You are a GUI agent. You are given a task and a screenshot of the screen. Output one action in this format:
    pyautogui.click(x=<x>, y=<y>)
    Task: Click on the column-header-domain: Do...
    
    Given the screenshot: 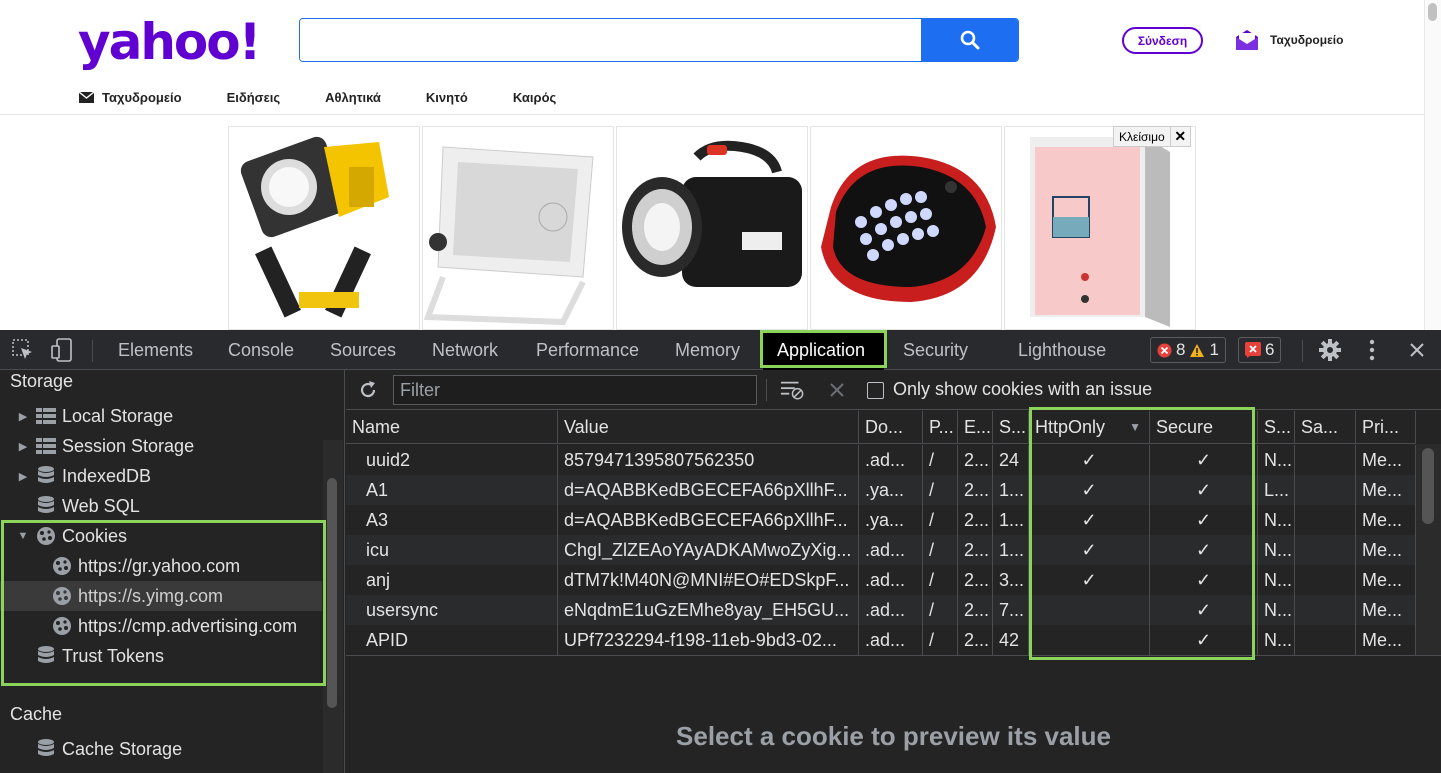 What is the action you would take?
    pyautogui.click(x=891, y=427)
    